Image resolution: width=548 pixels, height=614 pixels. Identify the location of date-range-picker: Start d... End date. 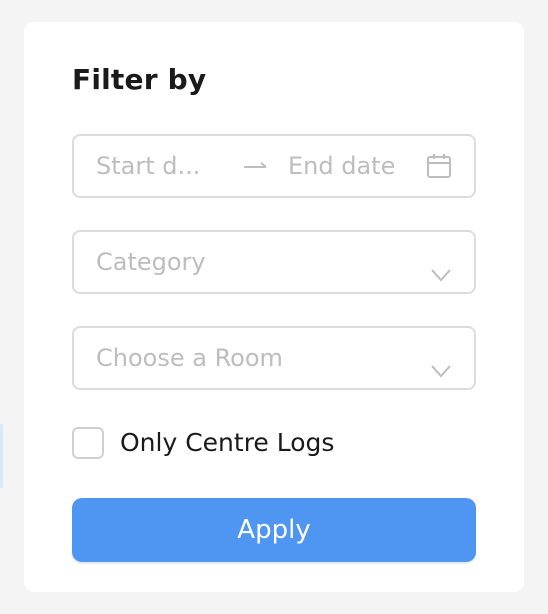
(274, 166).